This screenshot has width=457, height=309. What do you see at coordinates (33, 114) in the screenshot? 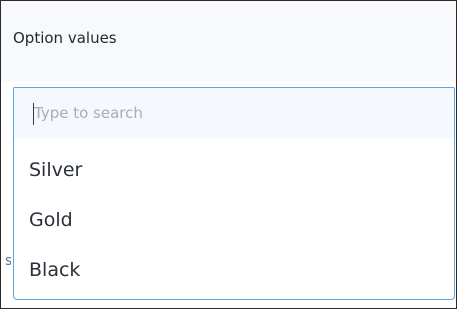
I see `text-caret` at bounding box center [33, 114].